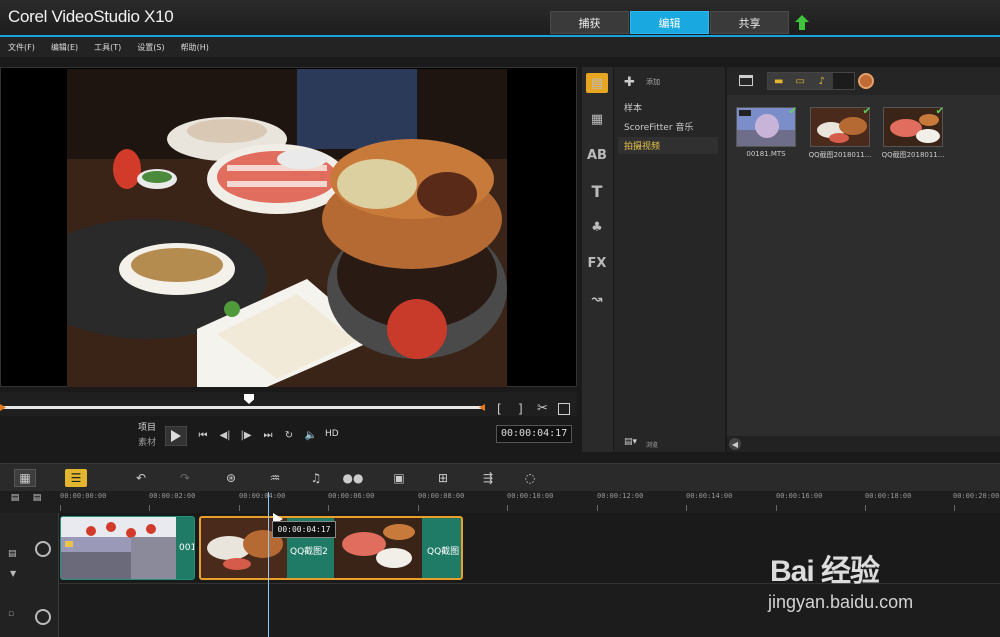  I want to click on storyboard-view-icon: ☰, so click(76, 478).